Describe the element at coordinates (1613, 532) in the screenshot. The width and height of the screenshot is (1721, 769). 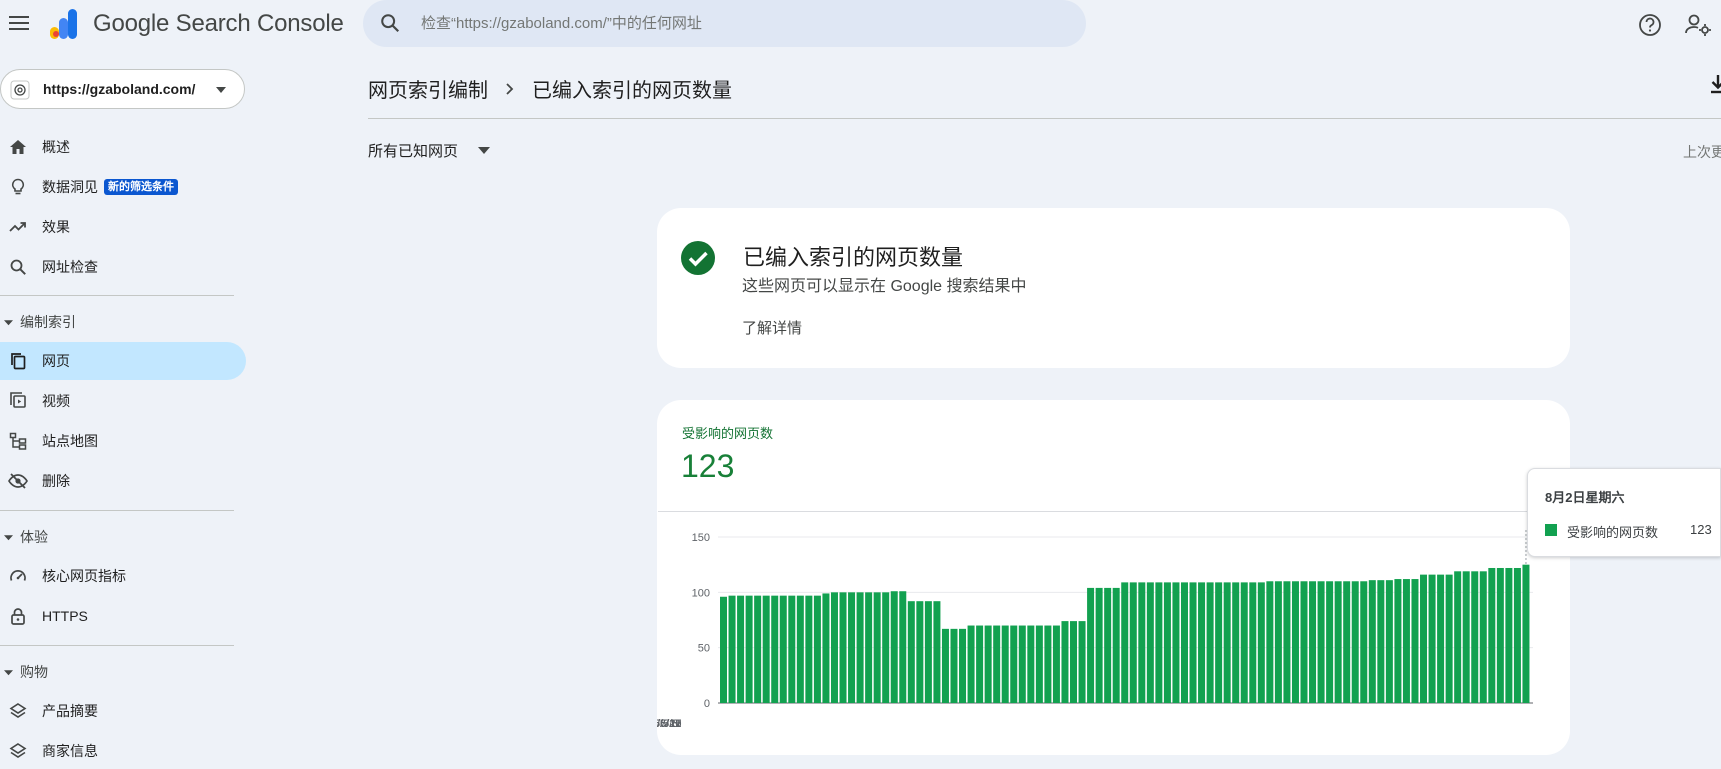
I see `tooltip-series-name: 受影响的网页数` at that location.